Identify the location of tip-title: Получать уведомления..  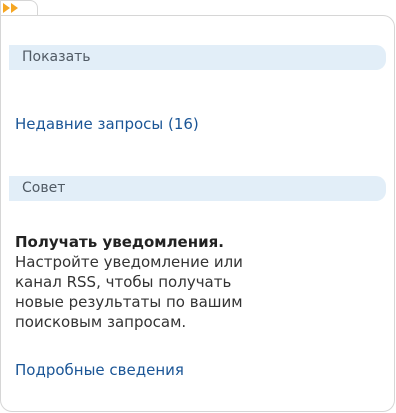
(119, 242).